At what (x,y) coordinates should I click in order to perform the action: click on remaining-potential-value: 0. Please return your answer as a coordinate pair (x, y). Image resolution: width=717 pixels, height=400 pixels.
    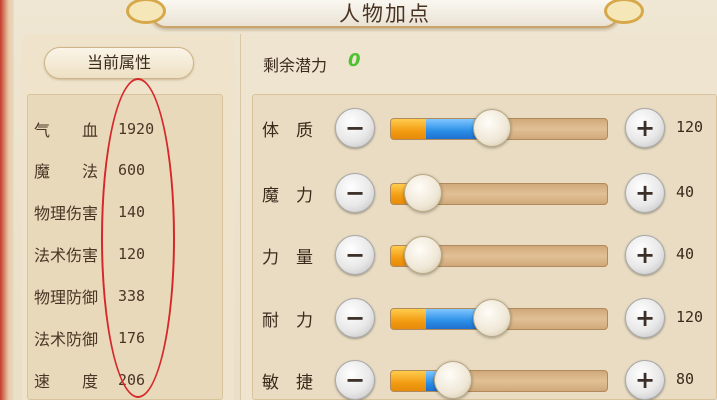
    Looking at the image, I should click on (354, 60).